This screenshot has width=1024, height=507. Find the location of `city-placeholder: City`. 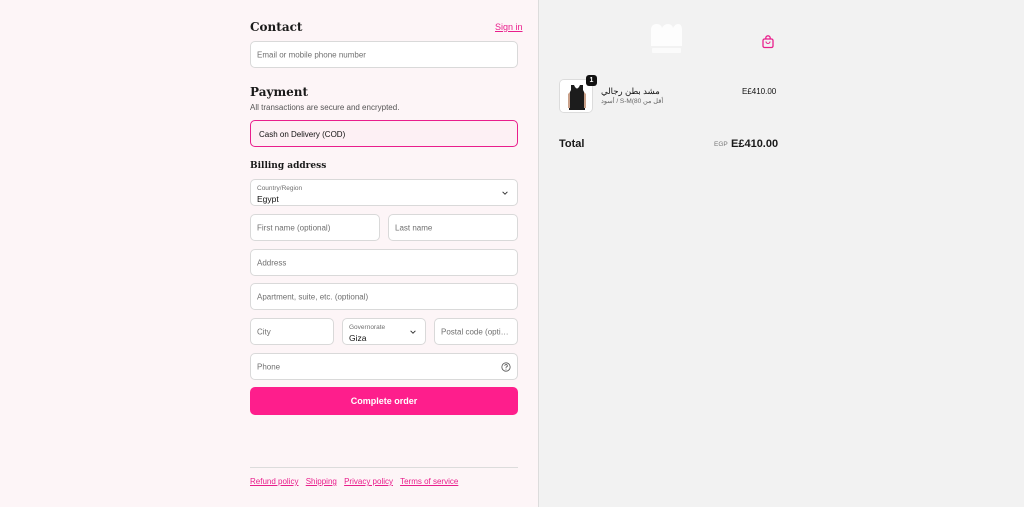

city-placeholder: City is located at coordinates (264, 331).